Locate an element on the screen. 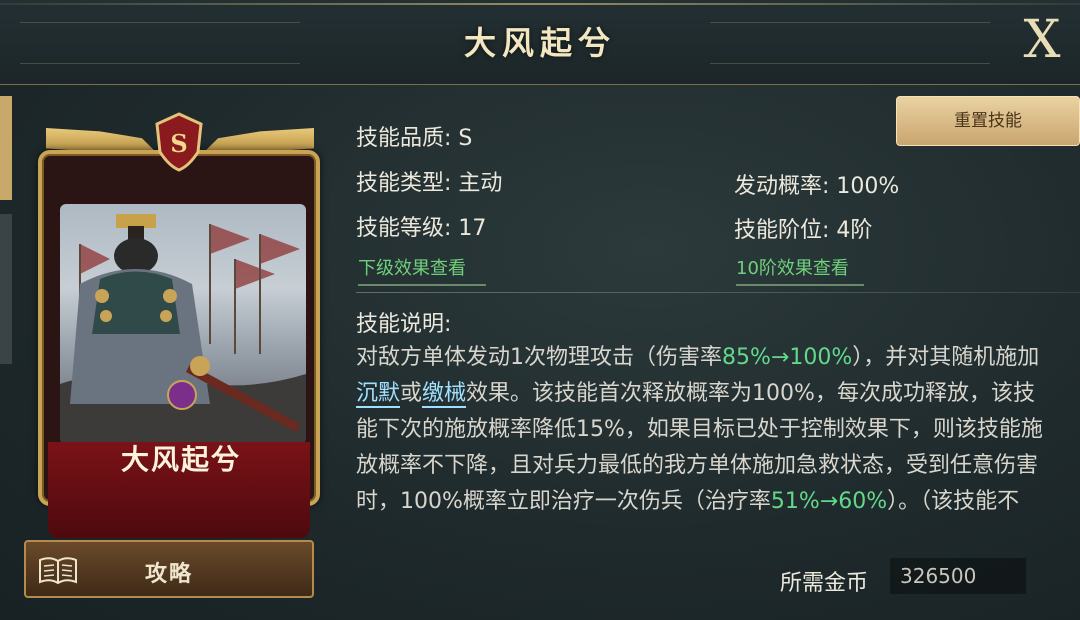 Image resolution: width=1080 pixels, height=620 pixels. damage-rate-value: 85%→100% is located at coordinates (787, 357).